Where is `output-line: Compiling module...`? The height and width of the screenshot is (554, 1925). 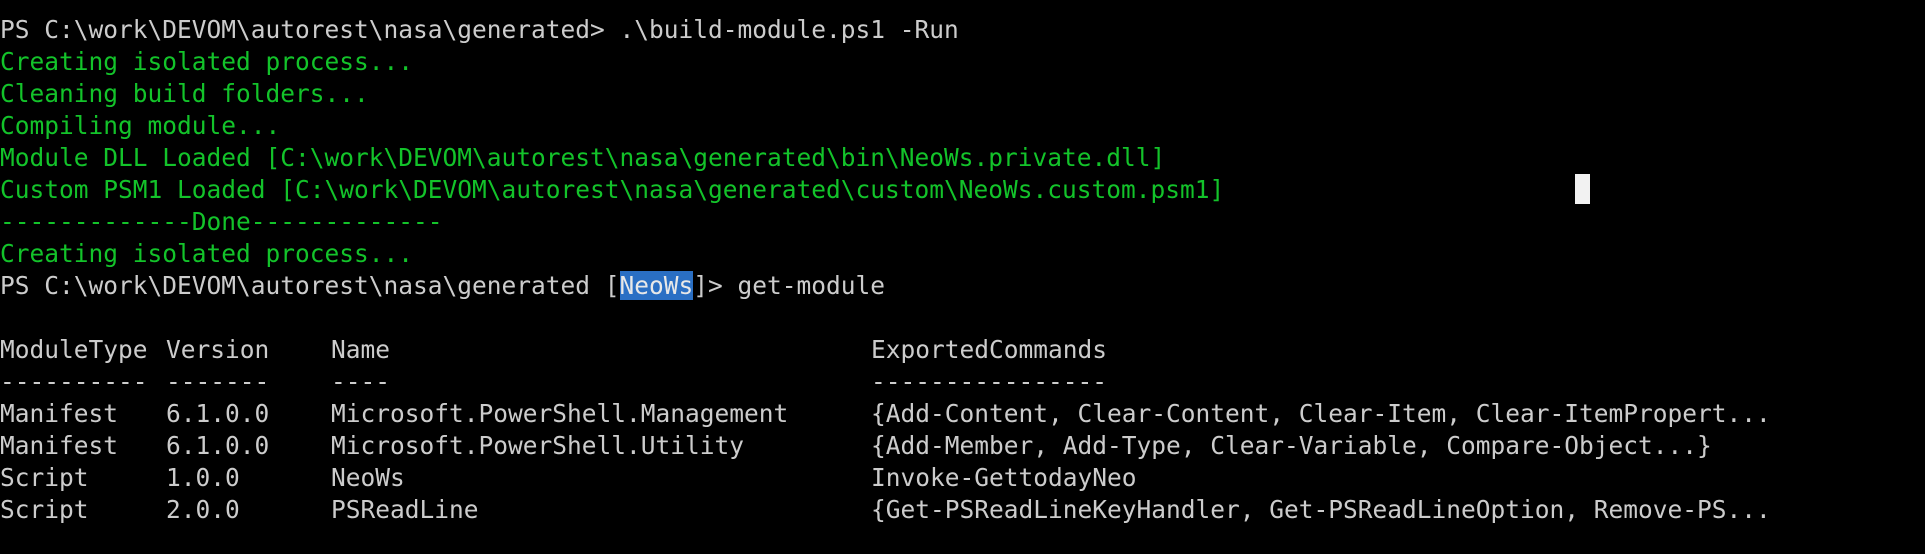
output-line: Compiling module... is located at coordinates (140, 125).